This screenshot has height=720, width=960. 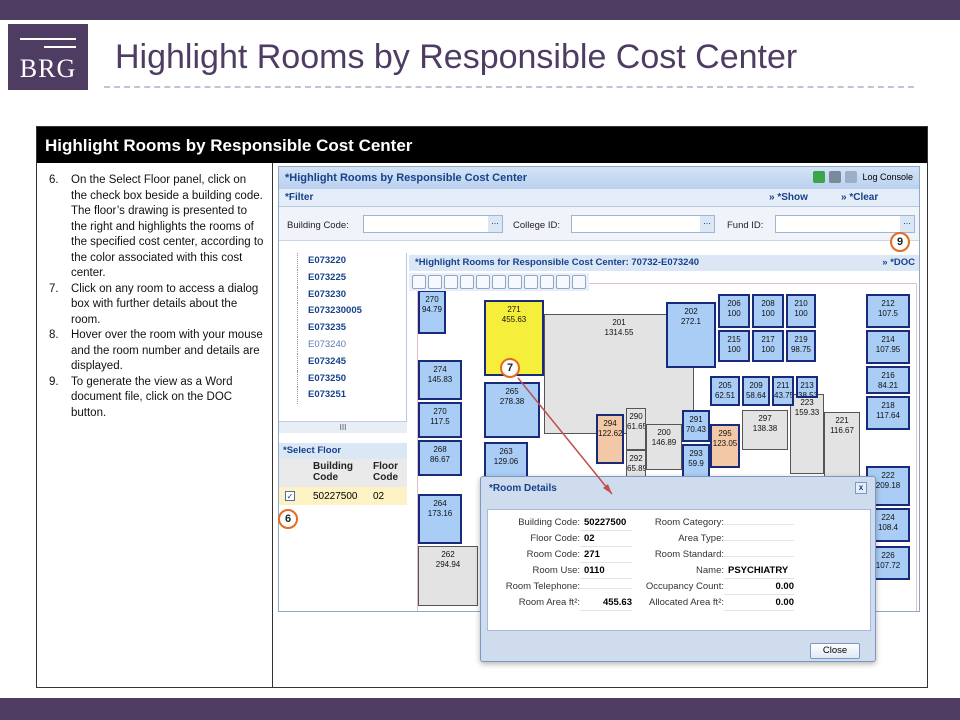 What do you see at coordinates (696, 426) in the screenshot?
I see `room-291: 291 70.43` at bounding box center [696, 426].